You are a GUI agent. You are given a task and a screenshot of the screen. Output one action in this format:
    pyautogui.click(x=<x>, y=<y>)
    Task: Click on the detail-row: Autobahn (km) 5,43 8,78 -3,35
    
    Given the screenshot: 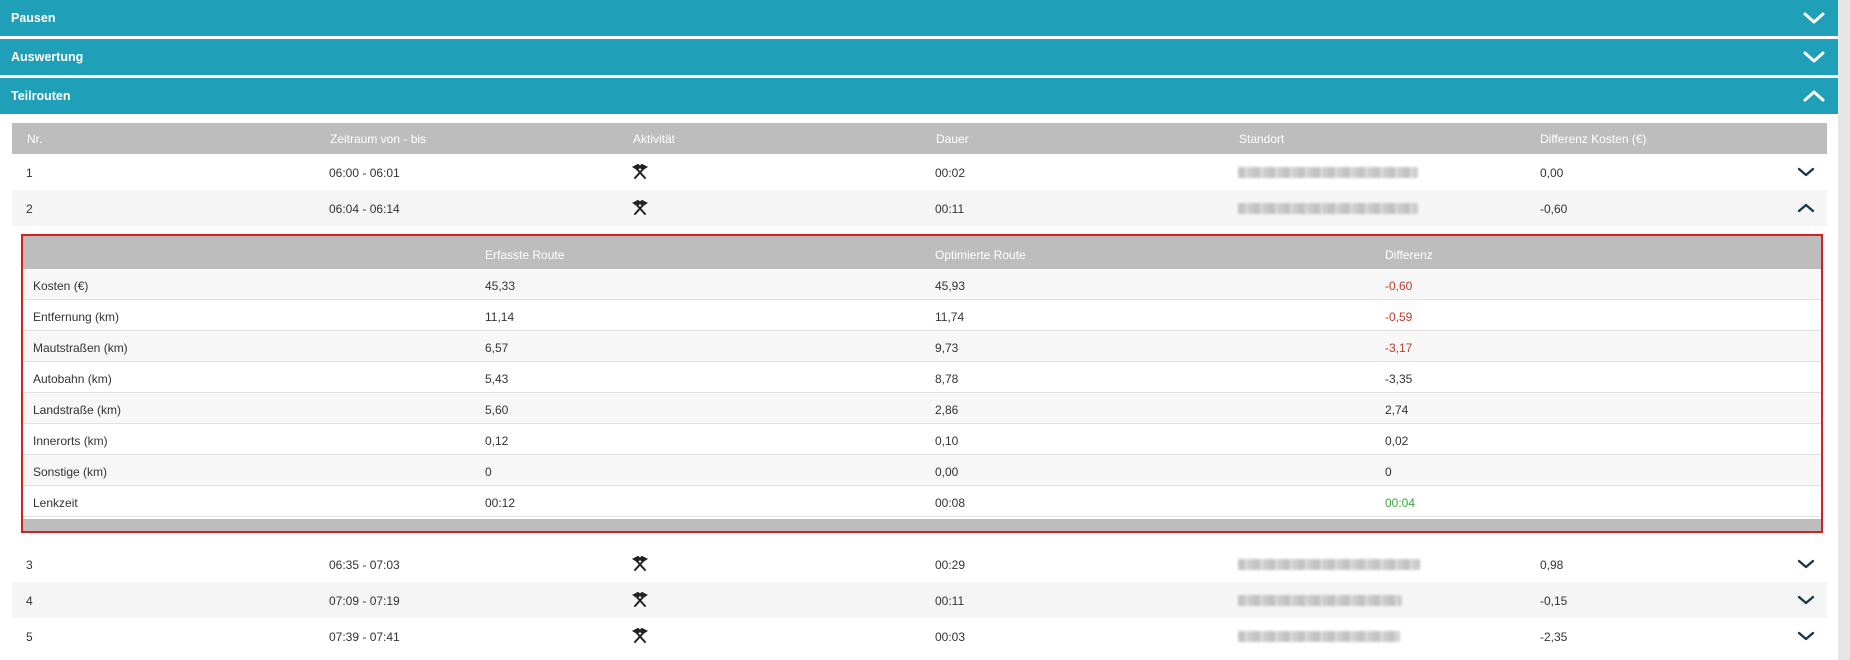 What is the action you would take?
    pyautogui.click(x=922, y=377)
    